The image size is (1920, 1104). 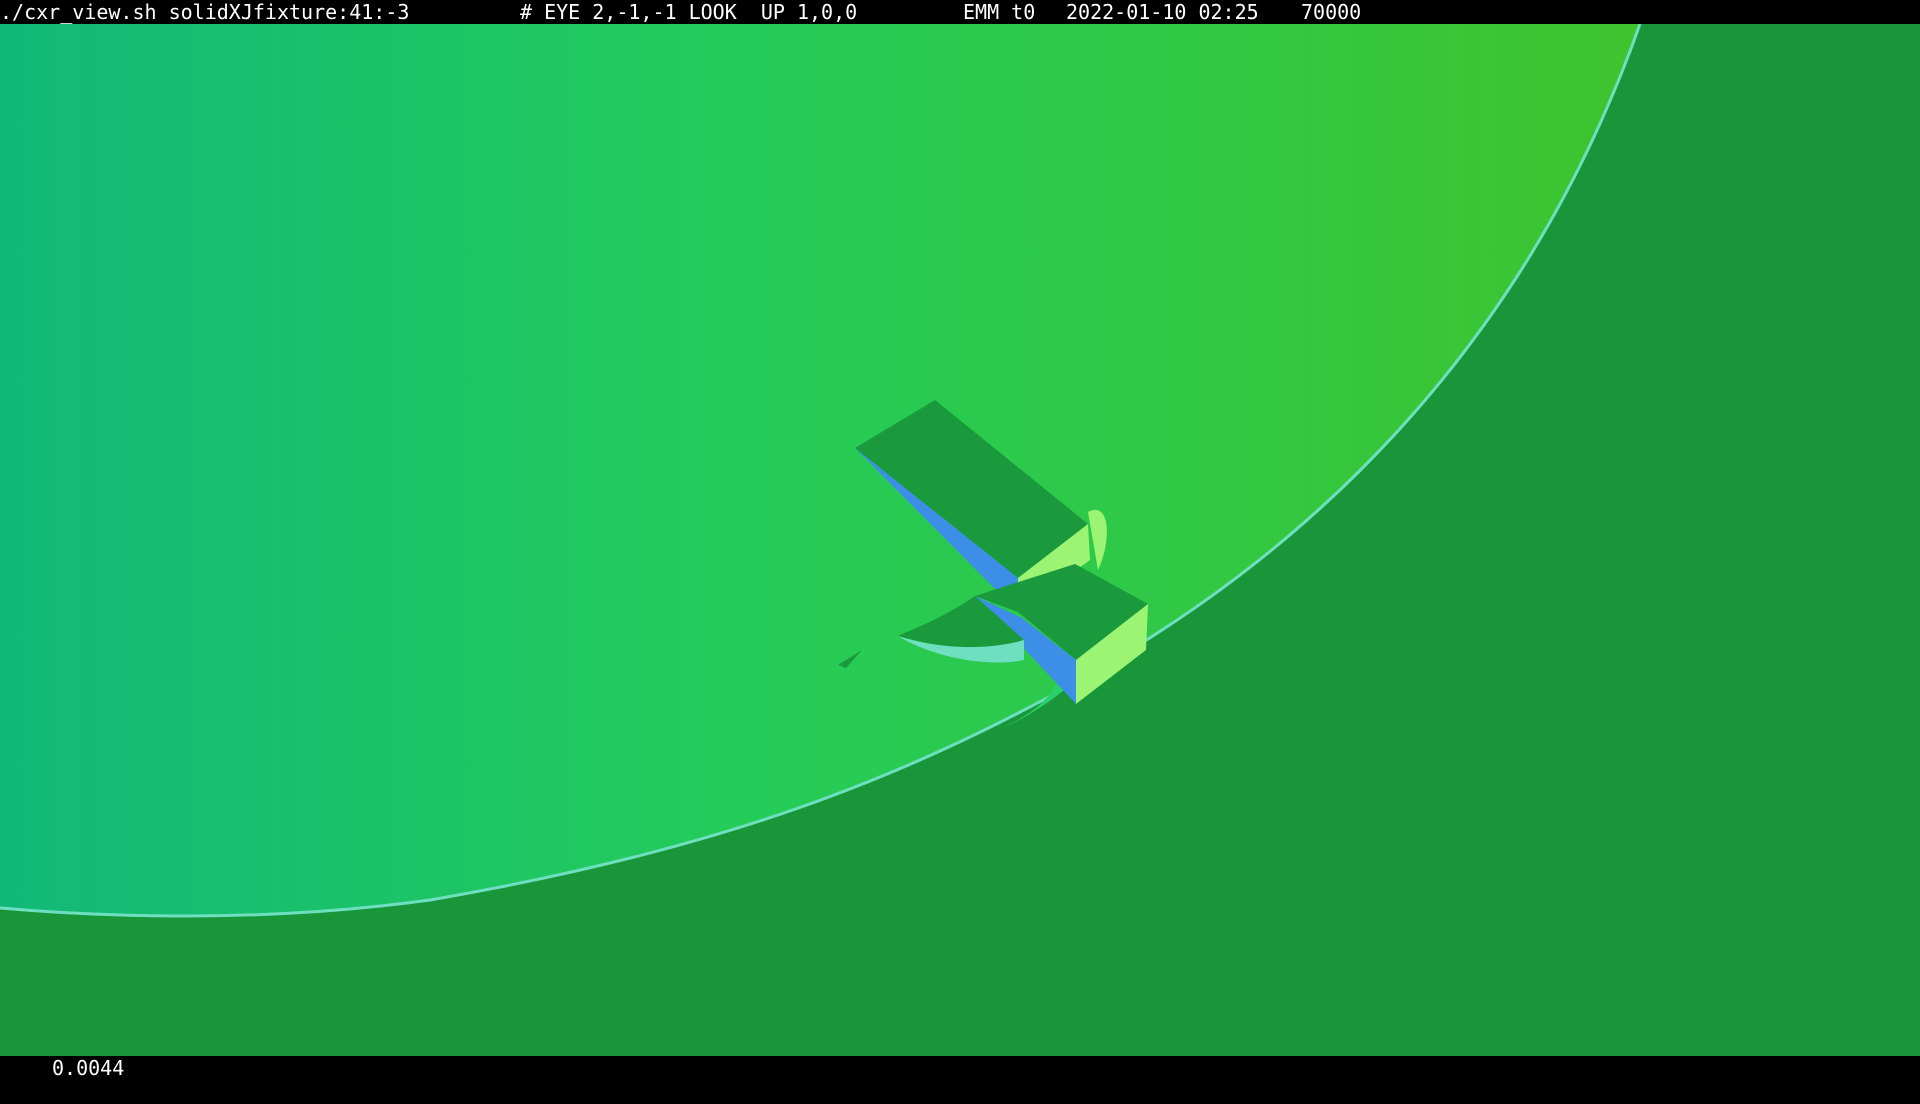 What do you see at coordinates (1162, 12) in the screenshot?
I see `datetime-text: 2022-01-10 02:25` at bounding box center [1162, 12].